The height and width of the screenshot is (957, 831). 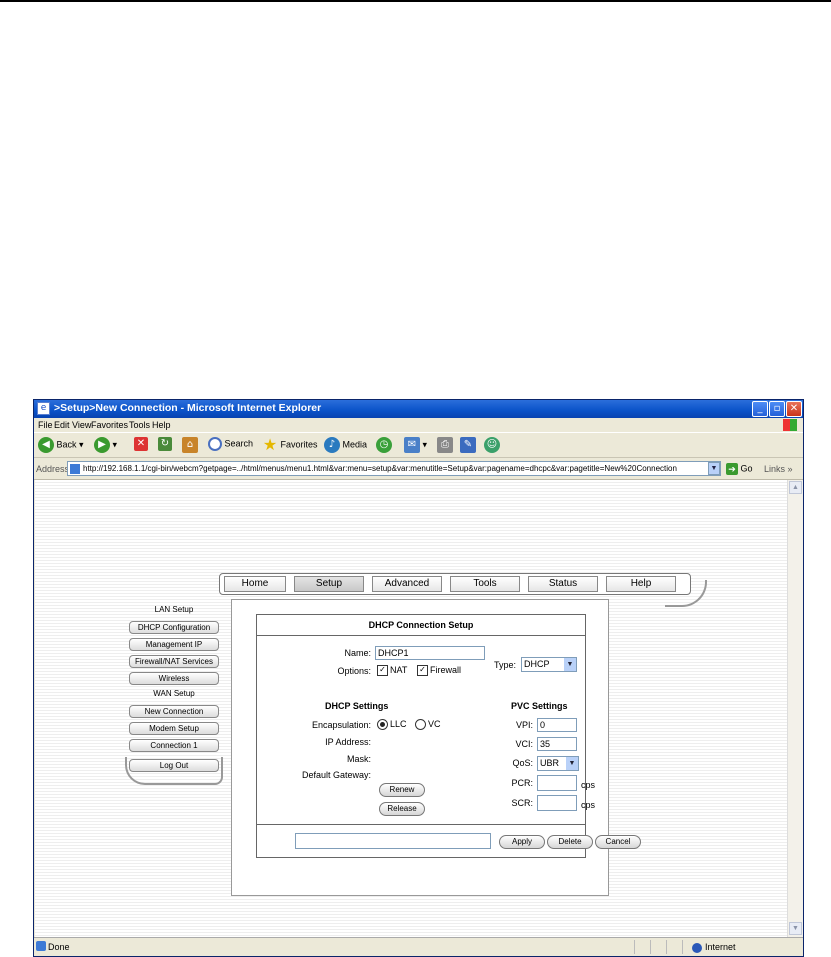 What do you see at coordinates (165, 444) in the screenshot?
I see `refresh-button: ↻` at bounding box center [165, 444].